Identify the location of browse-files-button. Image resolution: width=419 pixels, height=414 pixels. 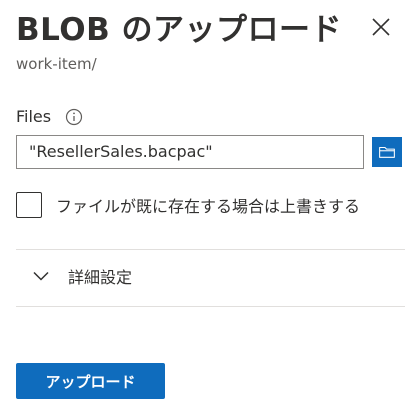
(387, 152).